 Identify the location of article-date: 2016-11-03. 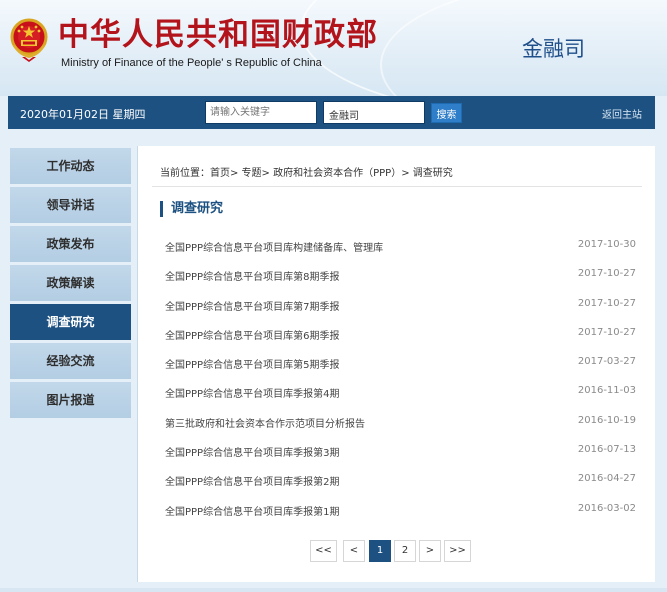
(606, 391).